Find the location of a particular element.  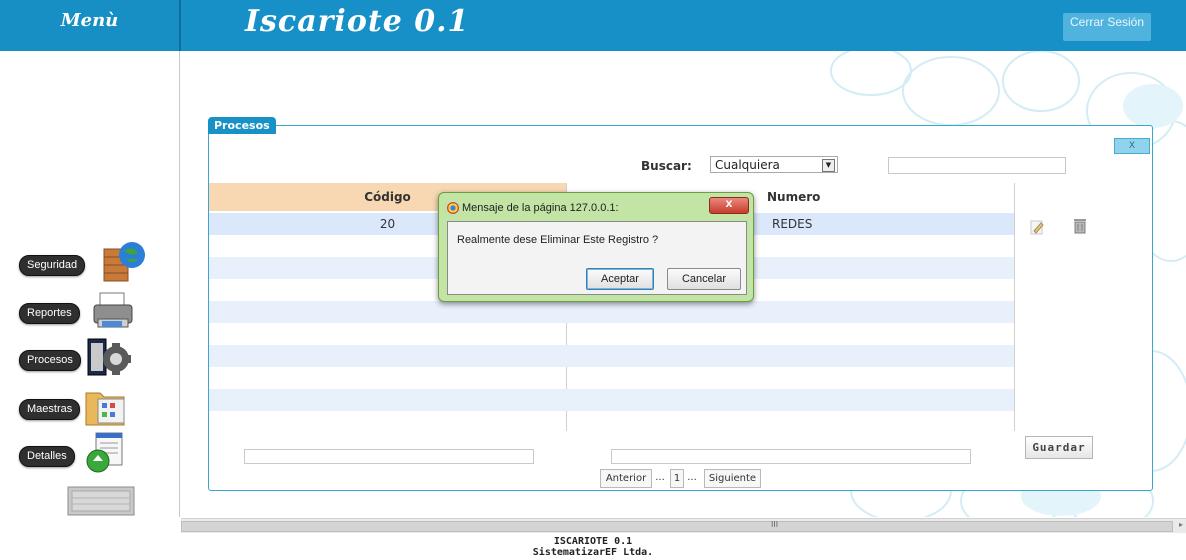

edit-icon is located at coordinates (1037, 227).